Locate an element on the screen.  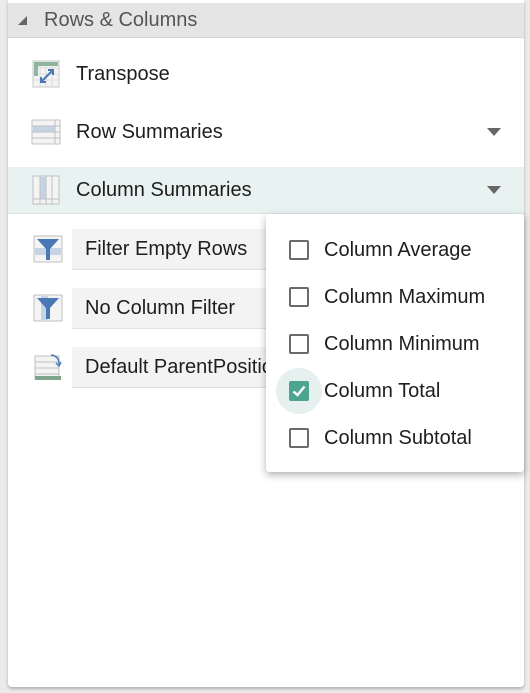
transpose-item: Transpose is located at coordinates (266, 74).